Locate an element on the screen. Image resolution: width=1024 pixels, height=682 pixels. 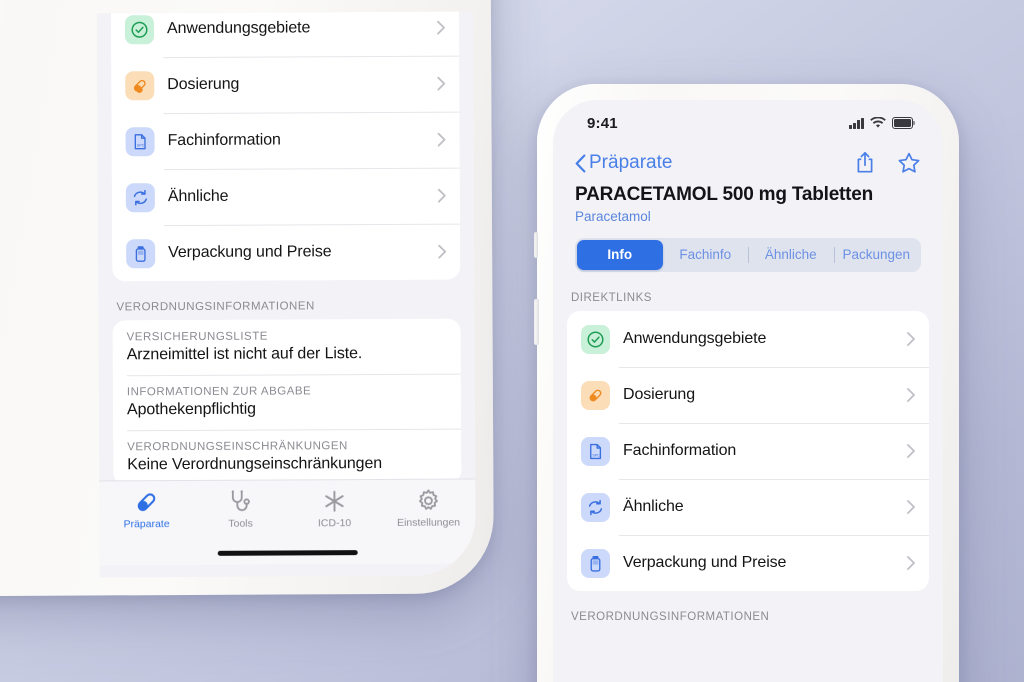
left-row-anwendungsgebiete: Anwendungsgebiete is located at coordinates (285, 34).